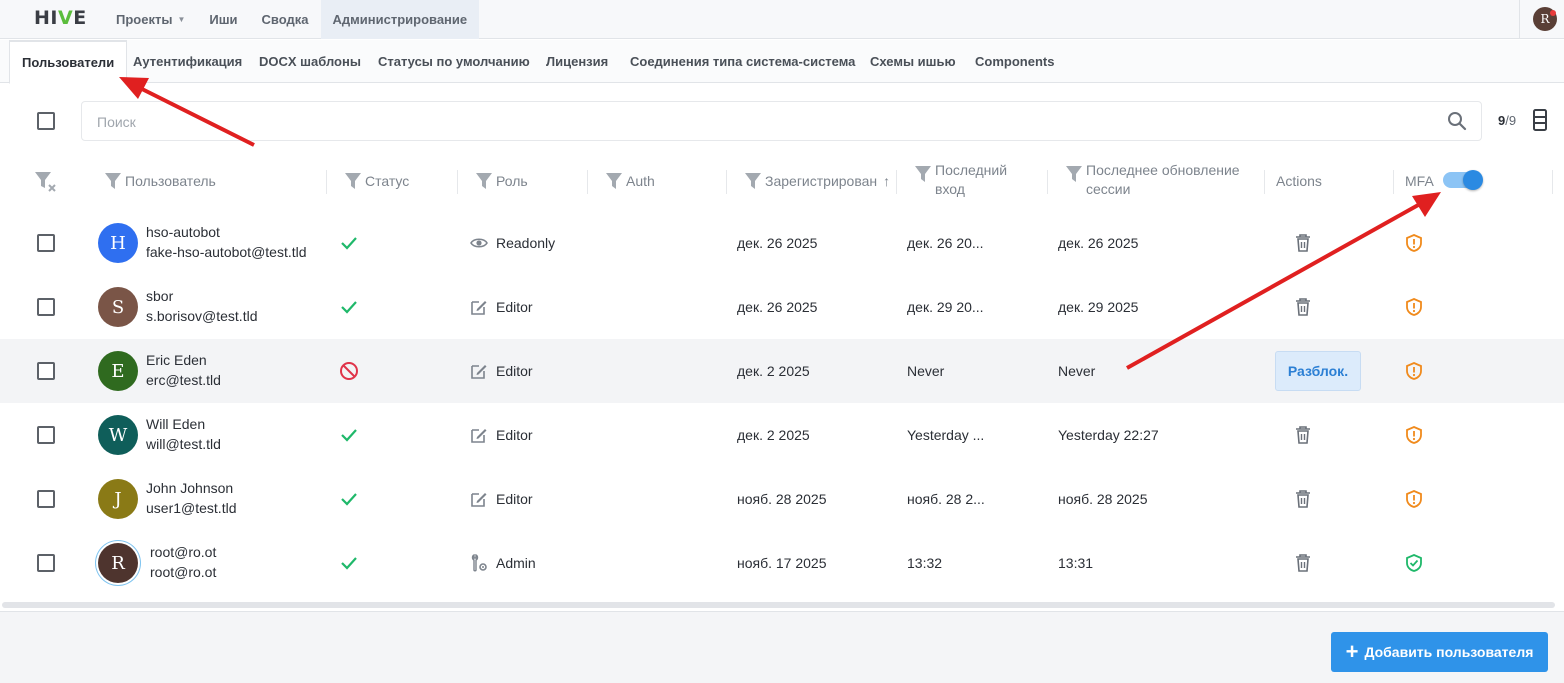 This screenshot has height=683, width=1564. I want to click on nav-issues: Иши, so click(223, 19).